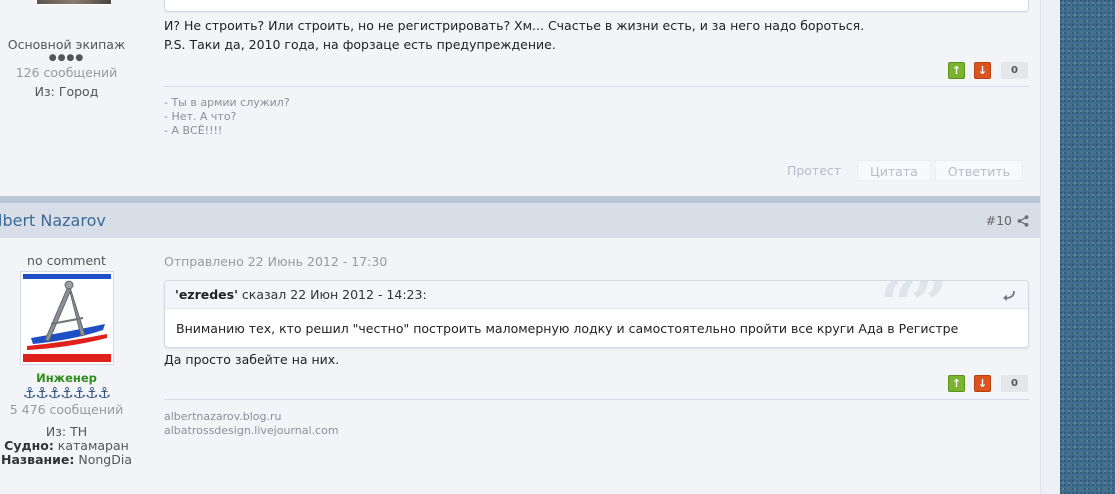 The image size is (1115, 494). What do you see at coordinates (1023, 221) in the screenshot?
I see `share-icon` at bounding box center [1023, 221].